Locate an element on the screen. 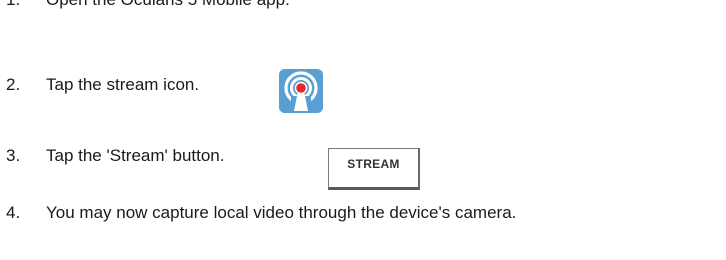  stream-icon is located at coordinates (301, 91).